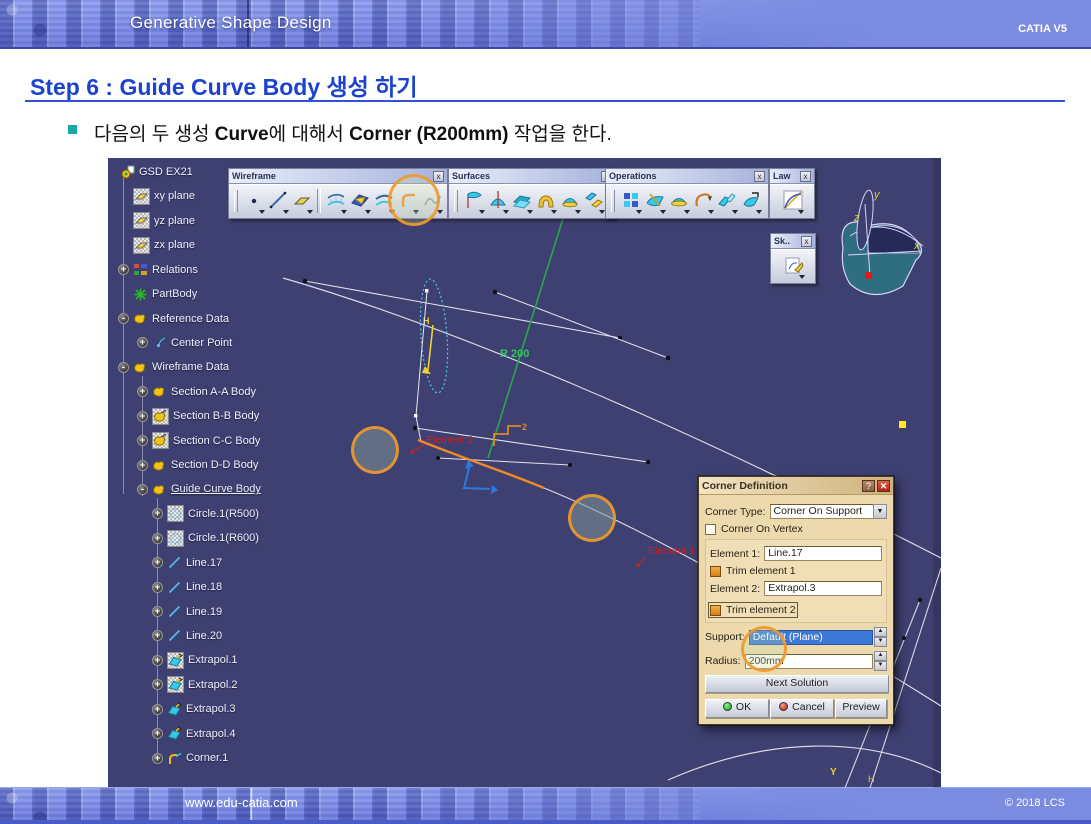  I want to click on tree-item-line-19: + Line.19, so click(187, 612).